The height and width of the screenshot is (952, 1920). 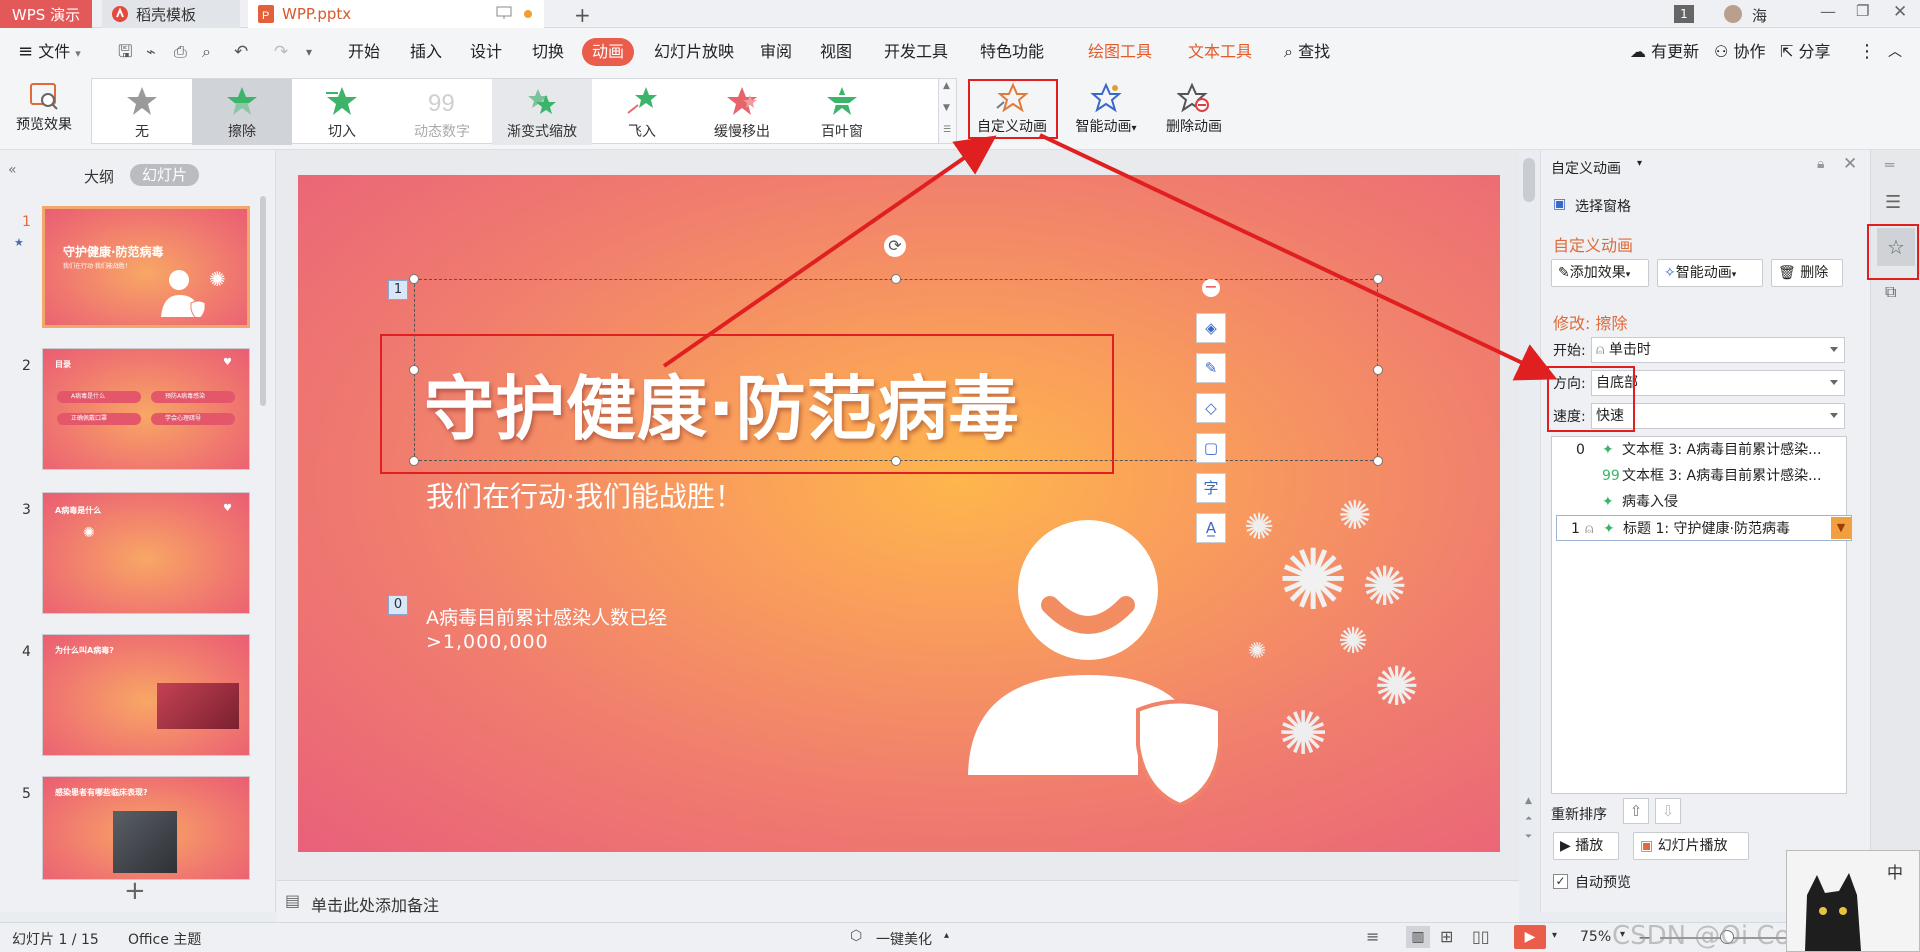 What do you see at coordinates (504, 13) in the screenshot?
I see `monitor-icon` at bounding box center [504, 13].